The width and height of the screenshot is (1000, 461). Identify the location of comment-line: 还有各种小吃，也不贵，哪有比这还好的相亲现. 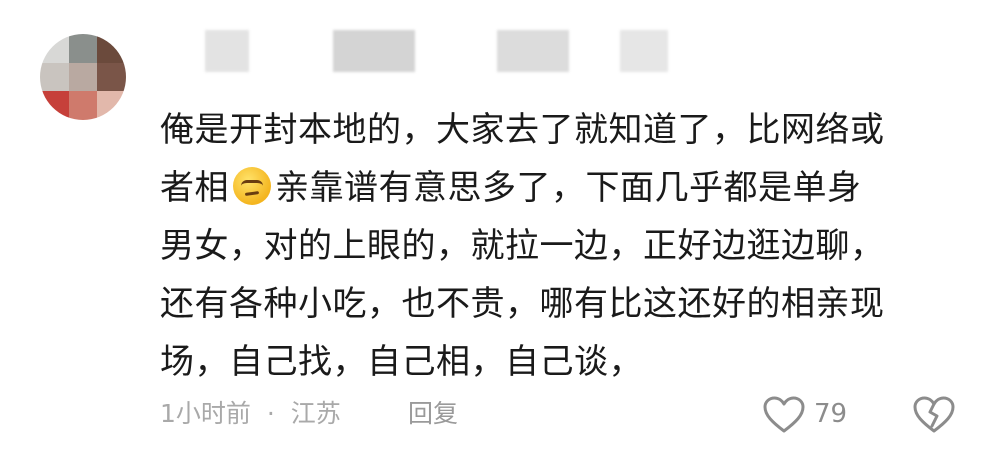
(522, 304).